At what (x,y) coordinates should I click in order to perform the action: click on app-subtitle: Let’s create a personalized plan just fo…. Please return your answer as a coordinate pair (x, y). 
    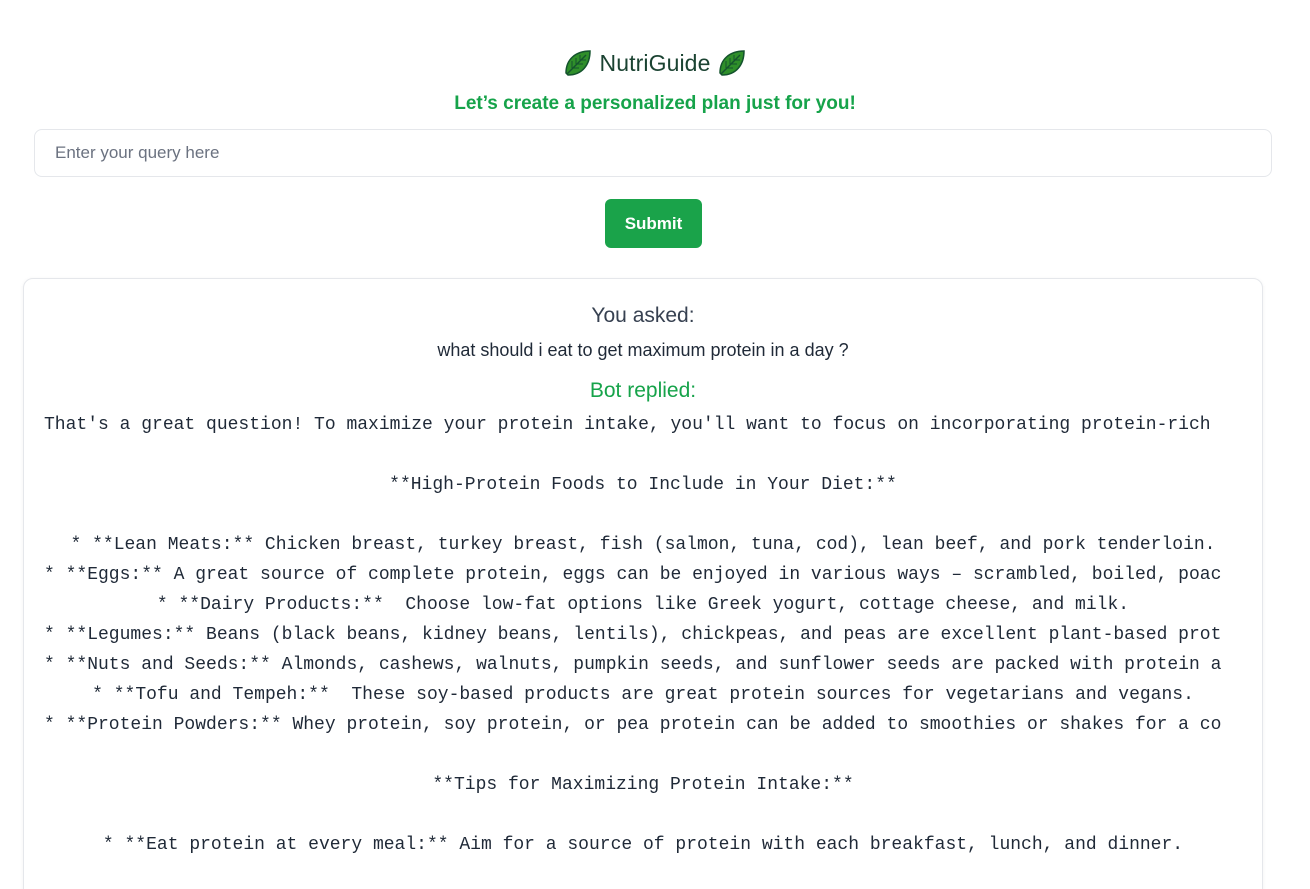
    Looking at the image, I should click on (655, 103).